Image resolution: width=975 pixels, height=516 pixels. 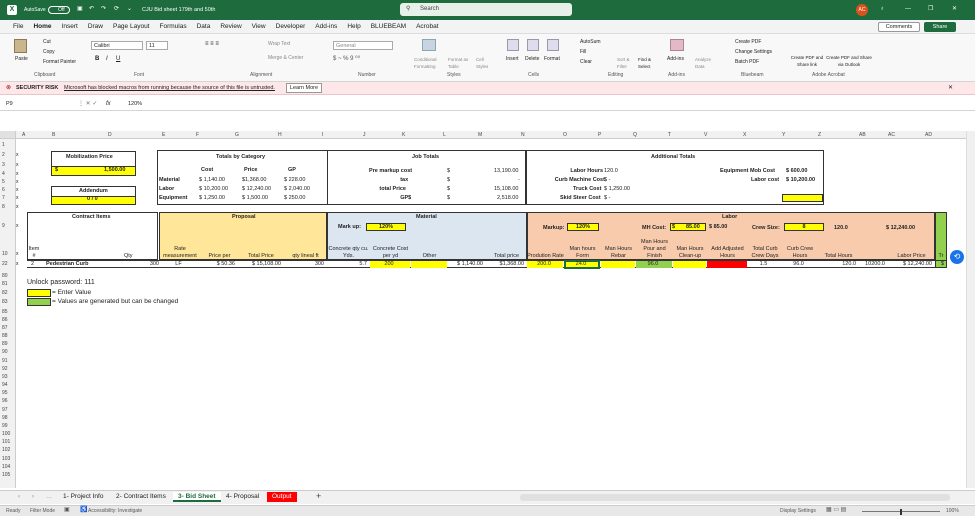 I want to click on menu-developer: Developer, so click(x=291, y=27).